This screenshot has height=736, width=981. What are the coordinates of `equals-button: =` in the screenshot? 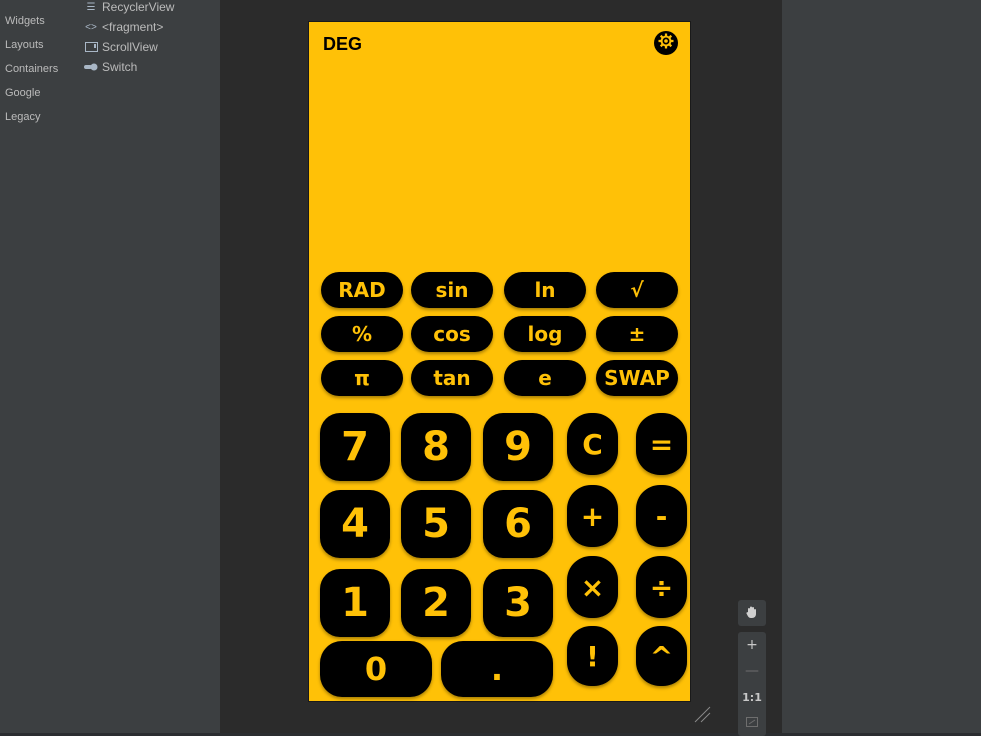 It's located at (661, 444).